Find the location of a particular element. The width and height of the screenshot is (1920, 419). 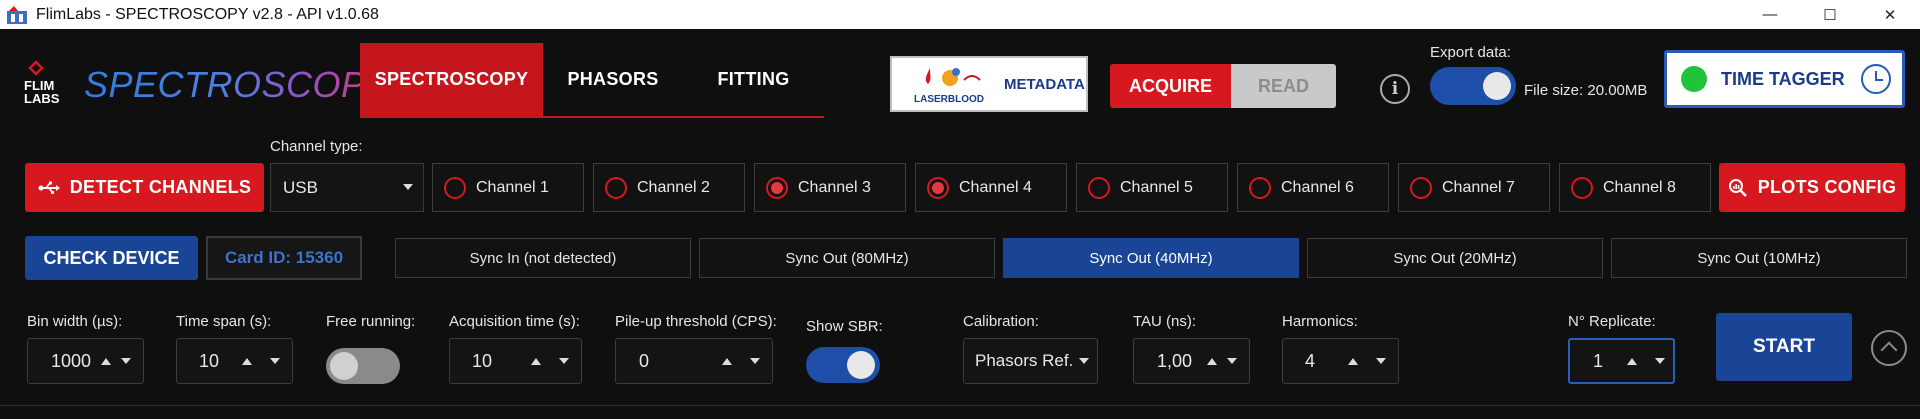

tau-label: TAU (ns): is located at coordinates (1165, 321).